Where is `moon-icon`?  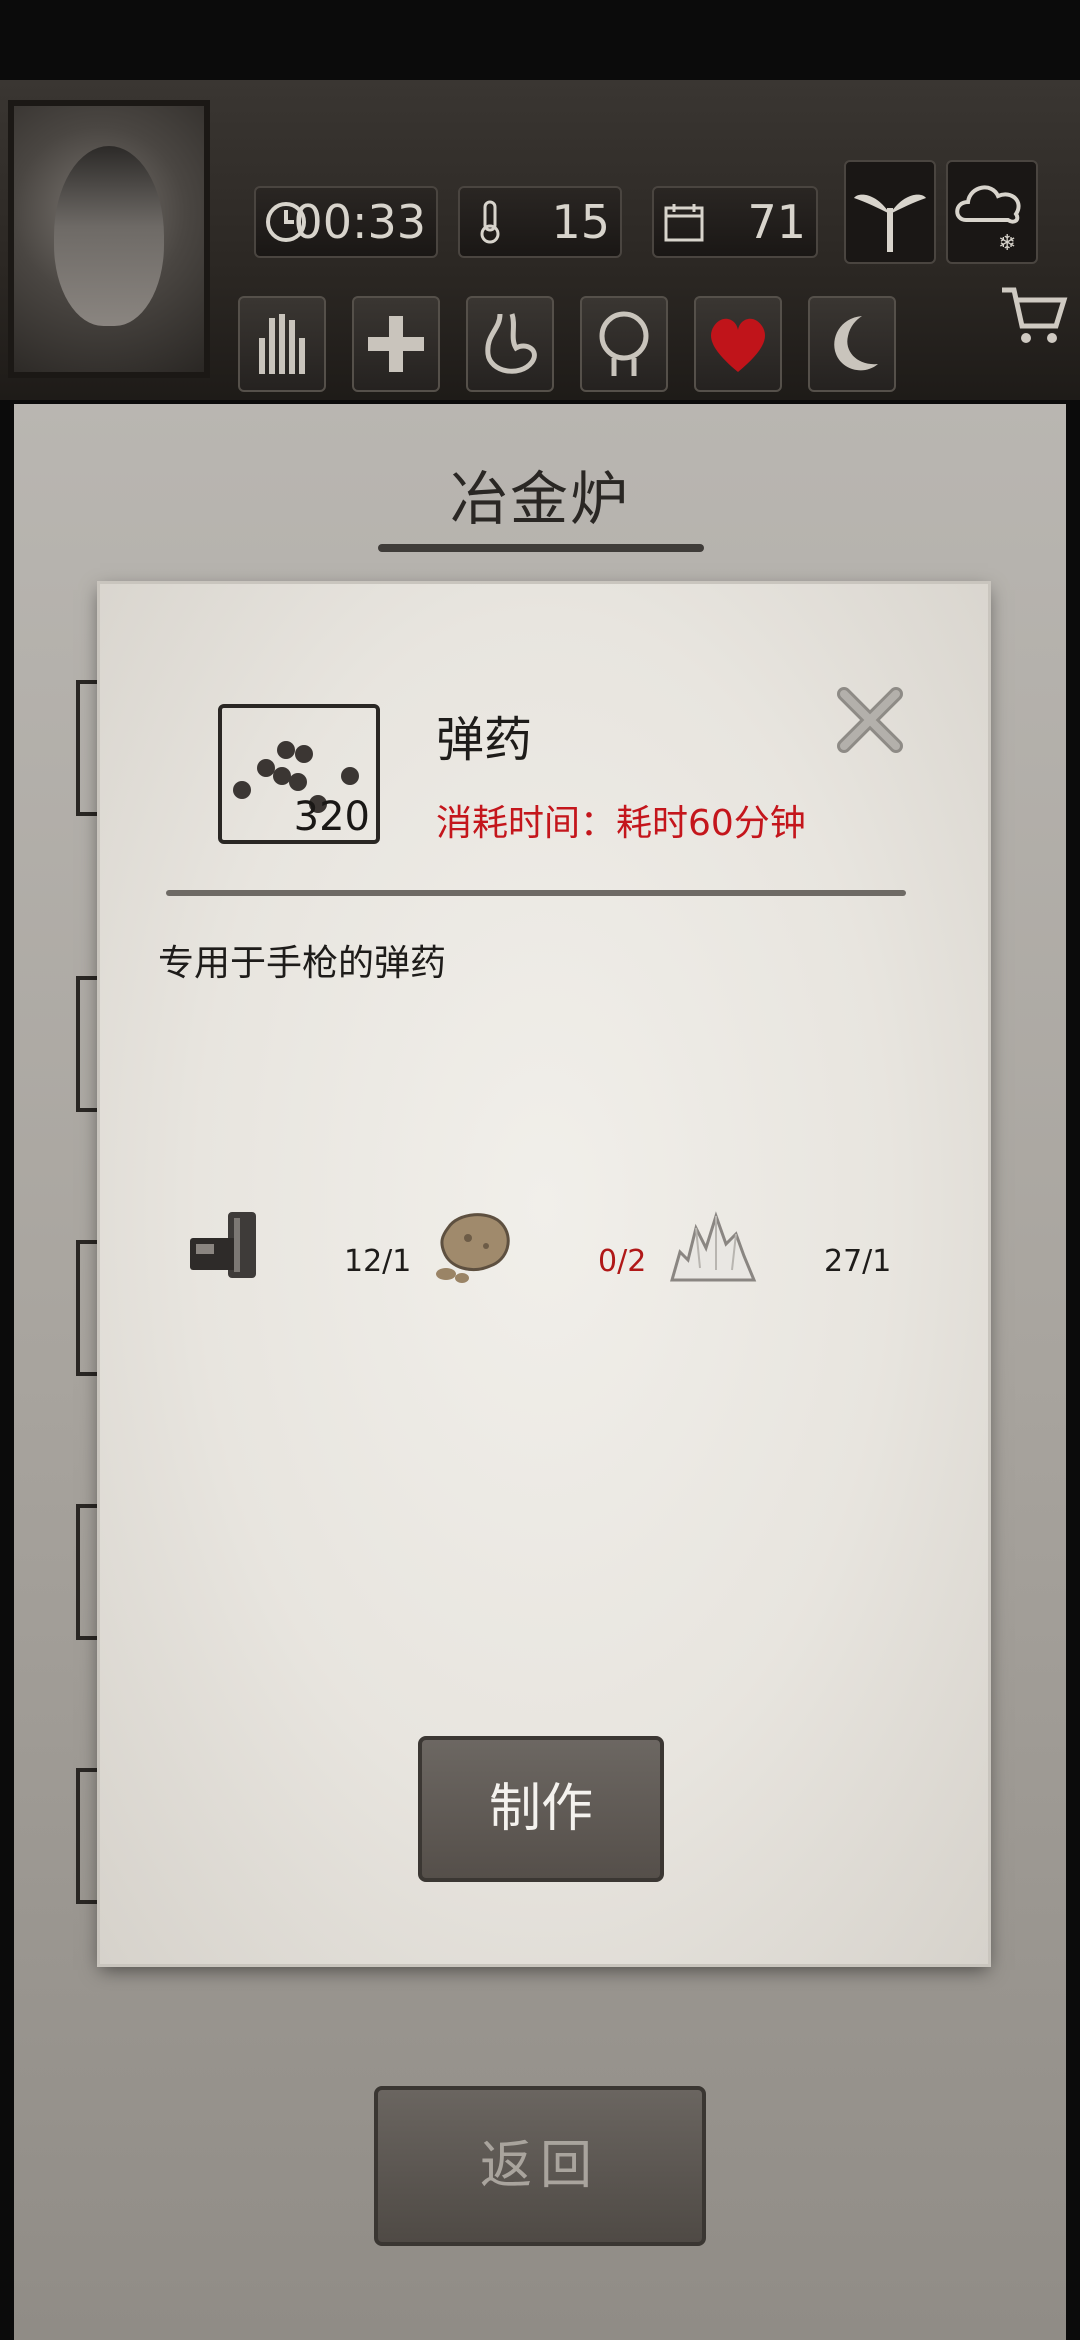 moon-icon is located at coordinates (856, 343).